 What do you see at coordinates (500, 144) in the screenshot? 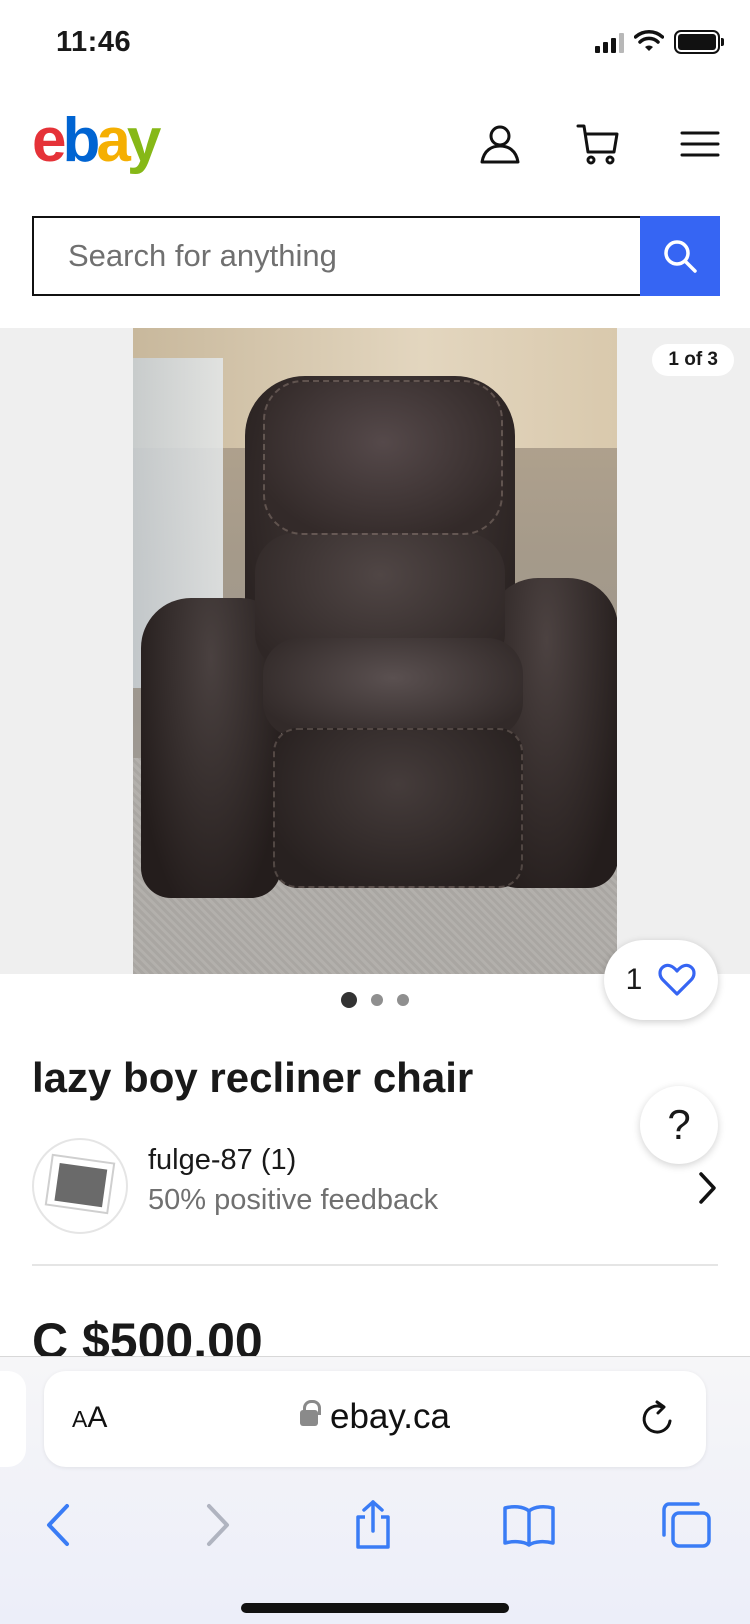
I see `account-icon` at bounding box center [500, 144].